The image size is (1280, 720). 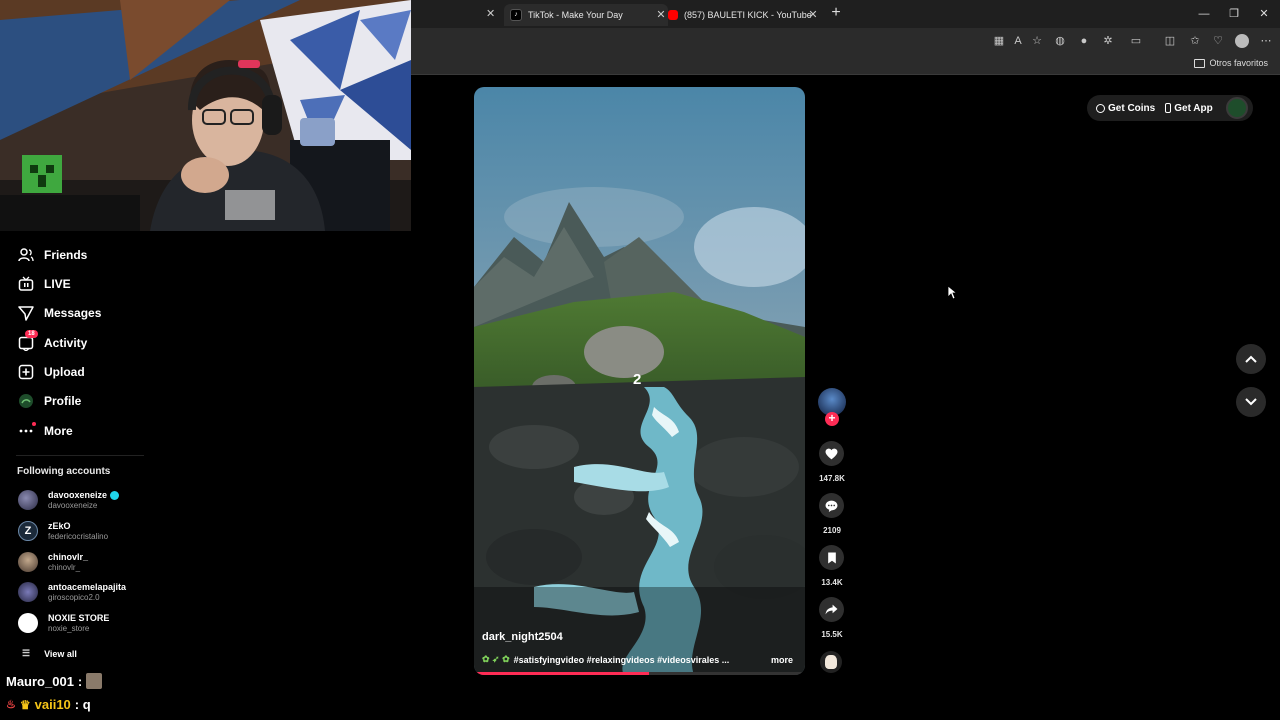 What do you see at coordinates (831, 453) in the screenshot?
I see `like-button` at bounding box center [831, 453].